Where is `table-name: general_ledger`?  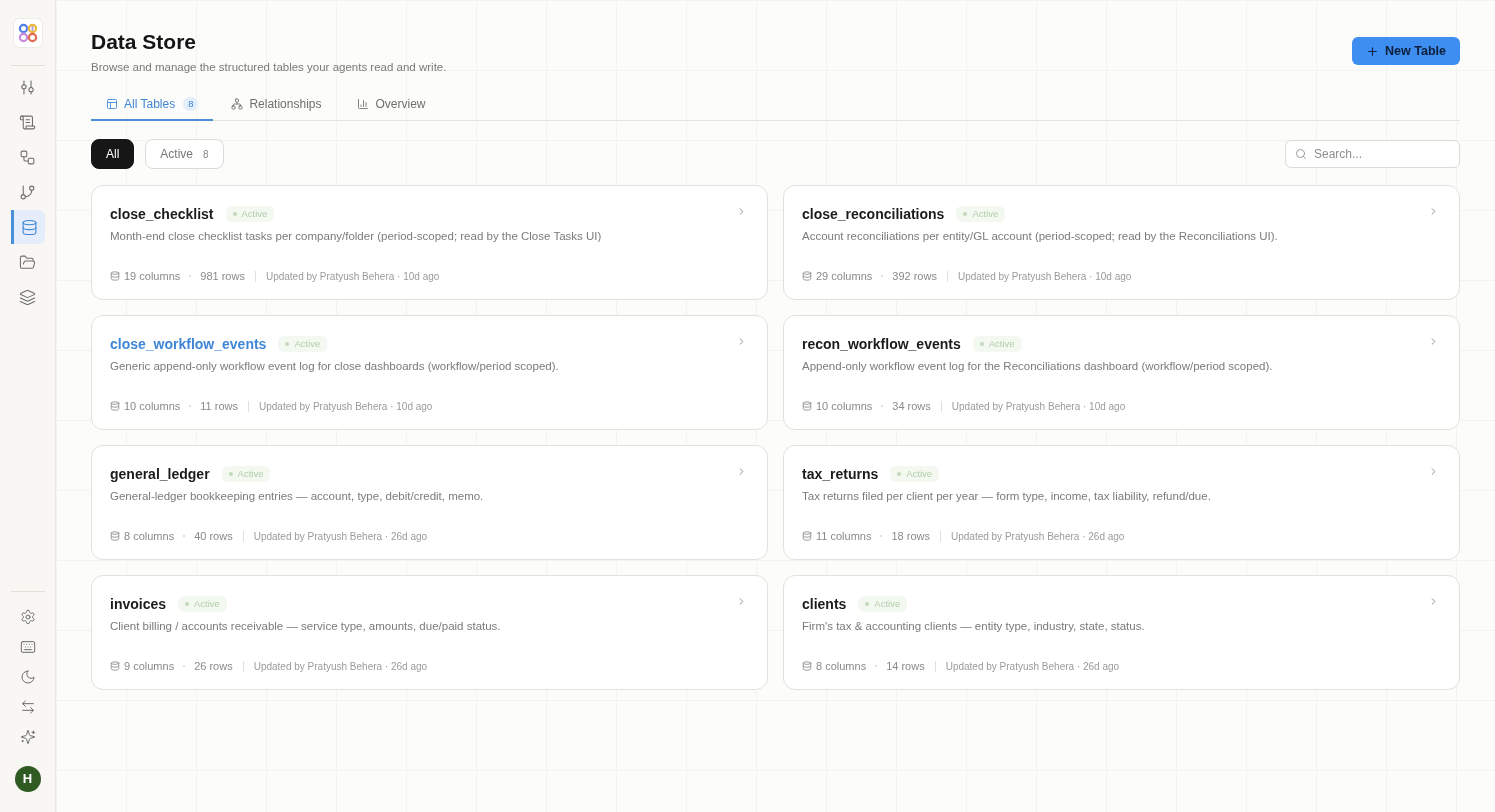 table-name: general_ledger is located at coordinates (160, 474).